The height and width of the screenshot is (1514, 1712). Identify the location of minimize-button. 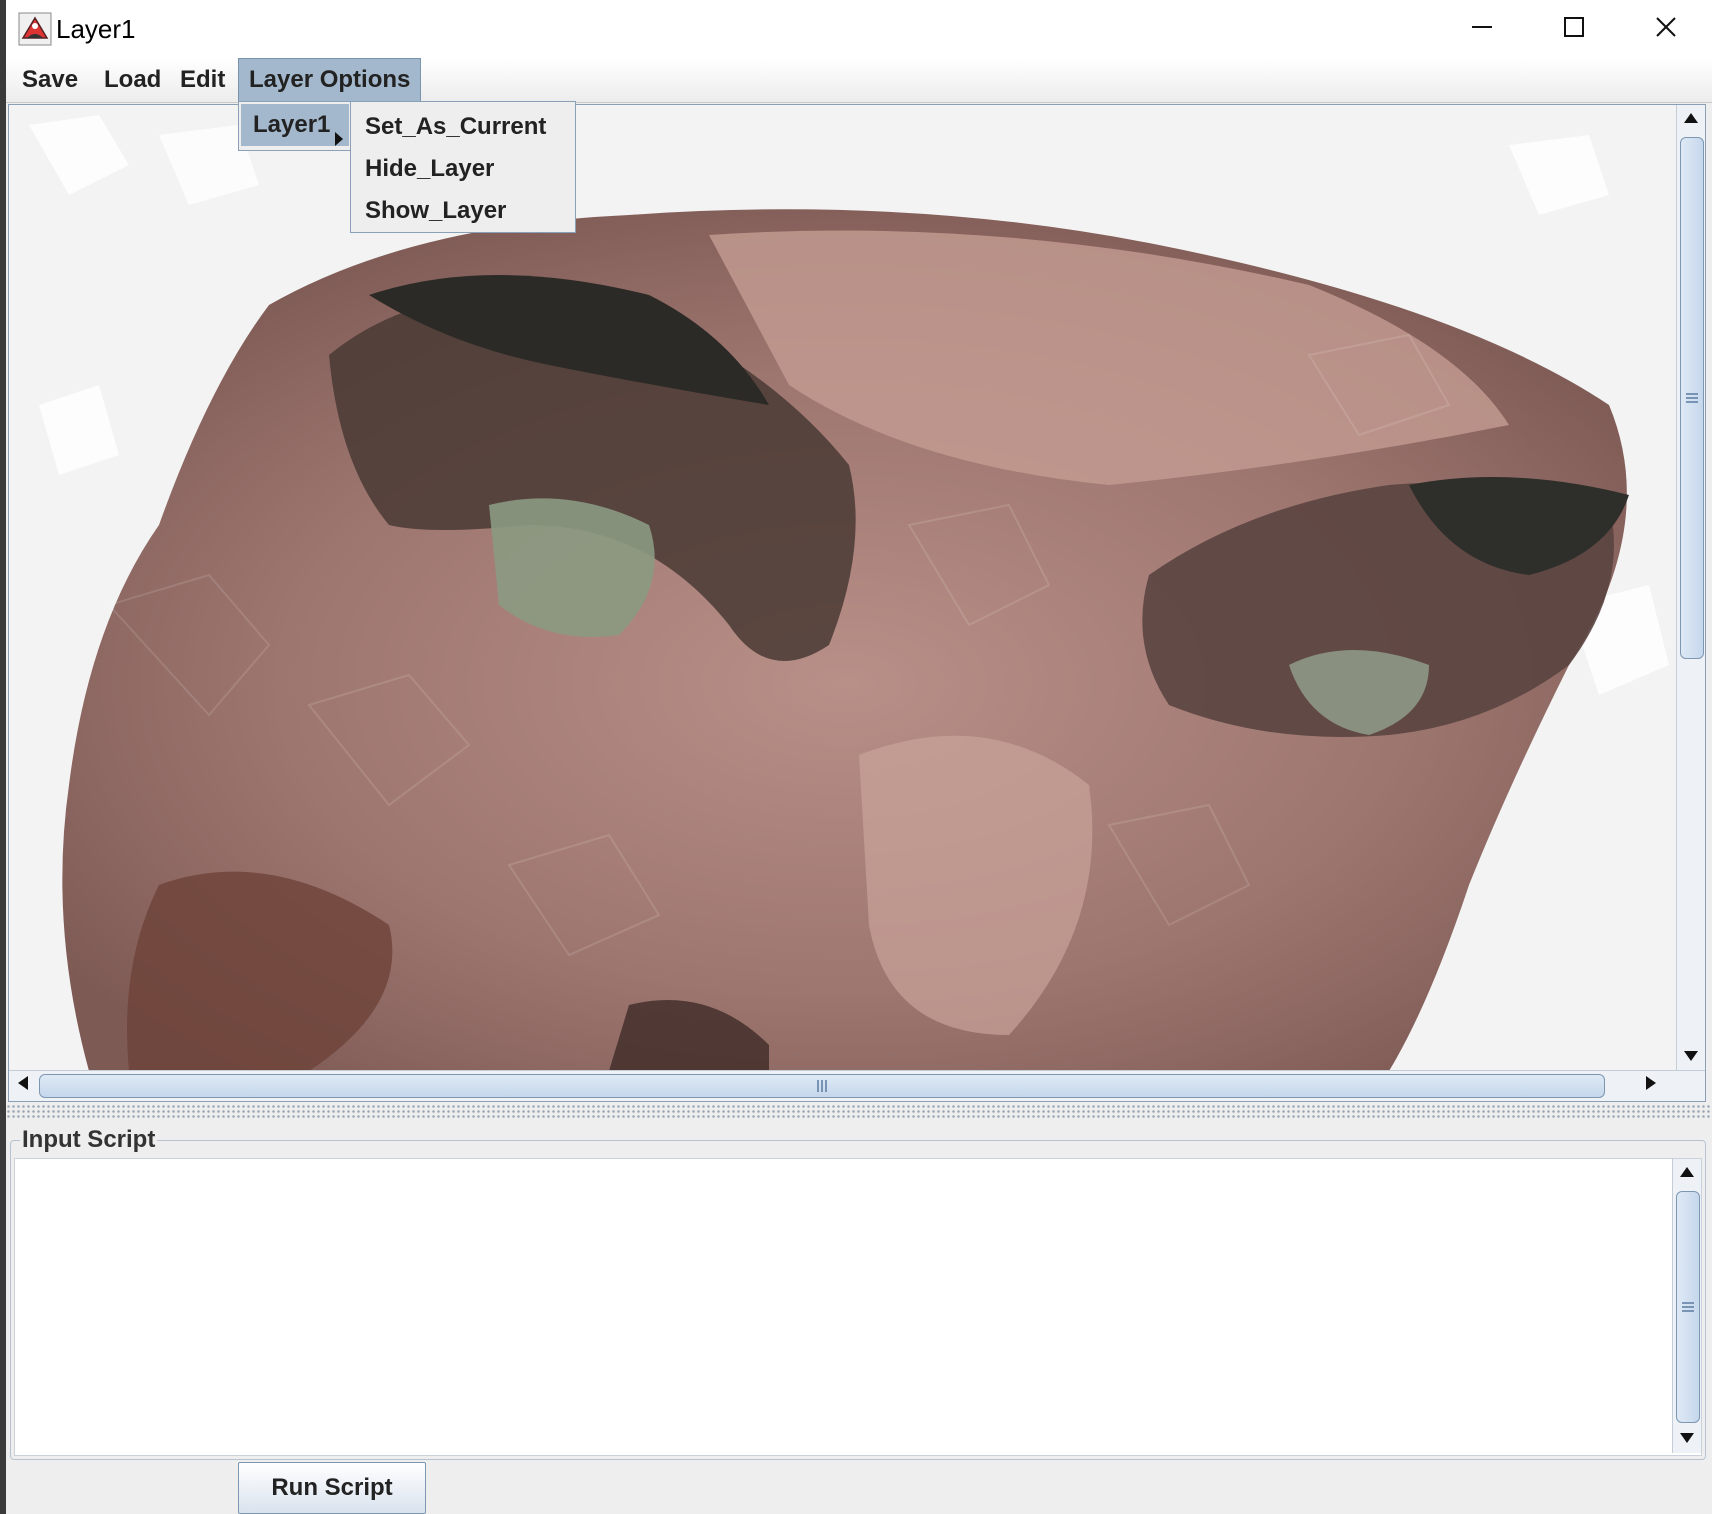
(1482, 29).